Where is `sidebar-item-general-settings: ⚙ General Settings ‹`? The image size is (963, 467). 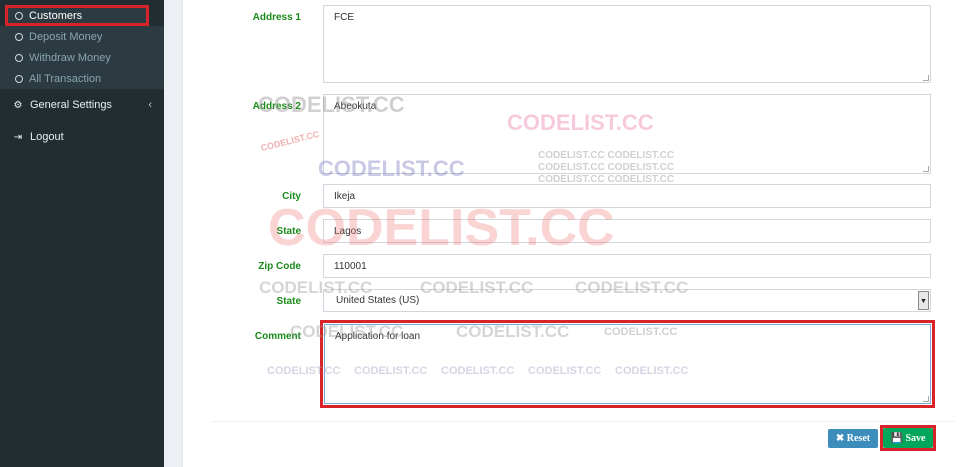 sidebar-item-general-settings: ⚙ General Settings ‹ is located at coordinates (82, 105).